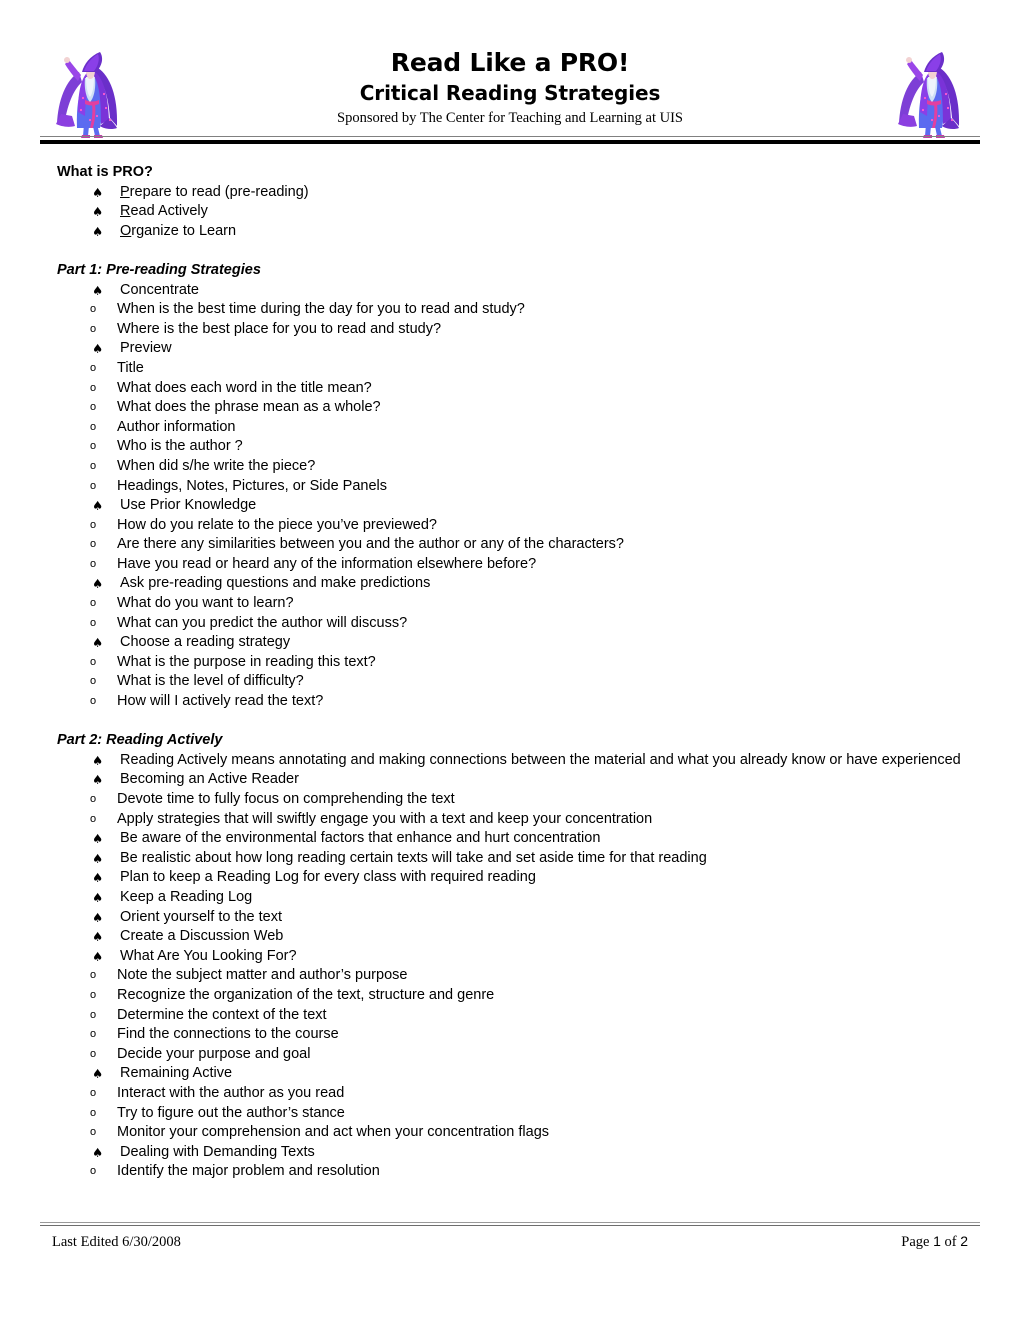 The image size is (1020, 1320). I want to click on sub-list-item: o Find the connections to the course, so click(509, 1035).